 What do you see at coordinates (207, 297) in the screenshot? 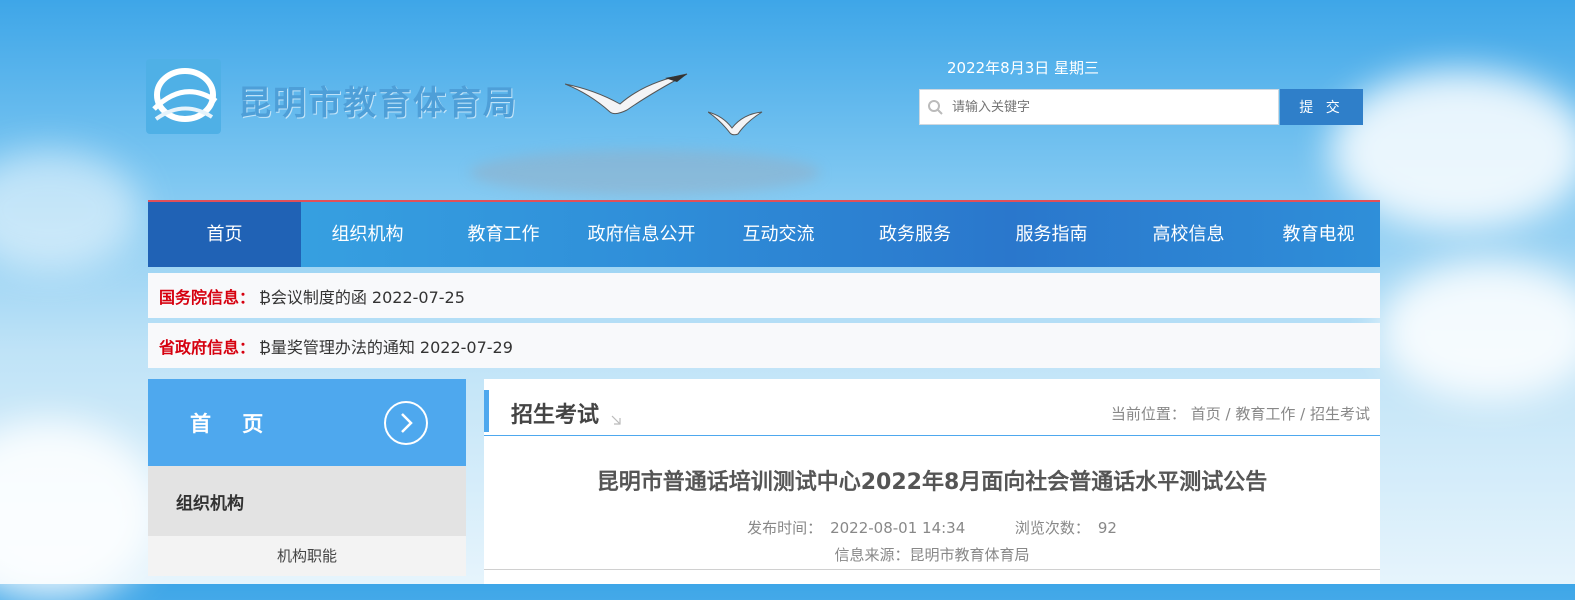
I see `info-bar-label: 国务院信息：` at bounding box center [207, 297].